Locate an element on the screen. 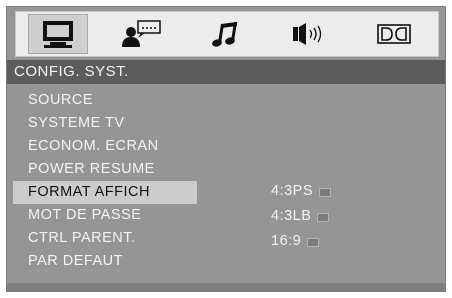 Image resolution: width=452 pixels, height=298 pixels. option-label: 4:3PS is located at coordinates (292, 191).